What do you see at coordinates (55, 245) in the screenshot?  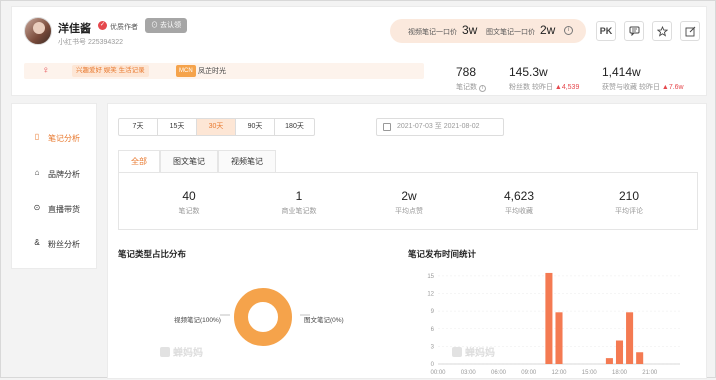 I see `sidebar-item-fans: & 粉丝分析` at bounding box center [55, 245].